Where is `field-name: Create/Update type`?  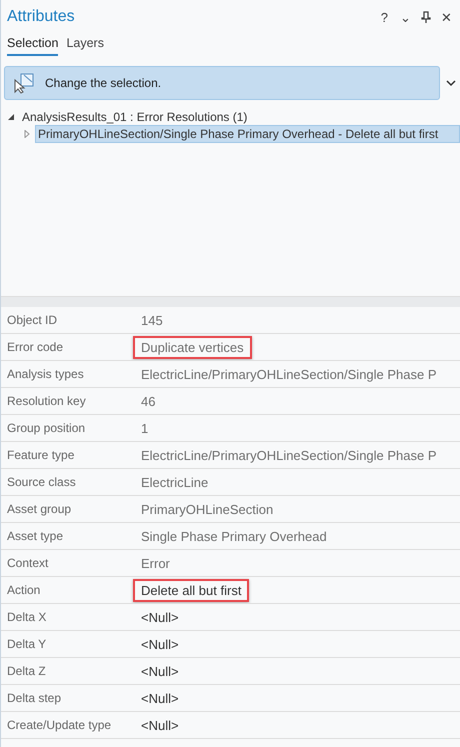 field-name: Create/Update type is located at coordinates (59, 725).